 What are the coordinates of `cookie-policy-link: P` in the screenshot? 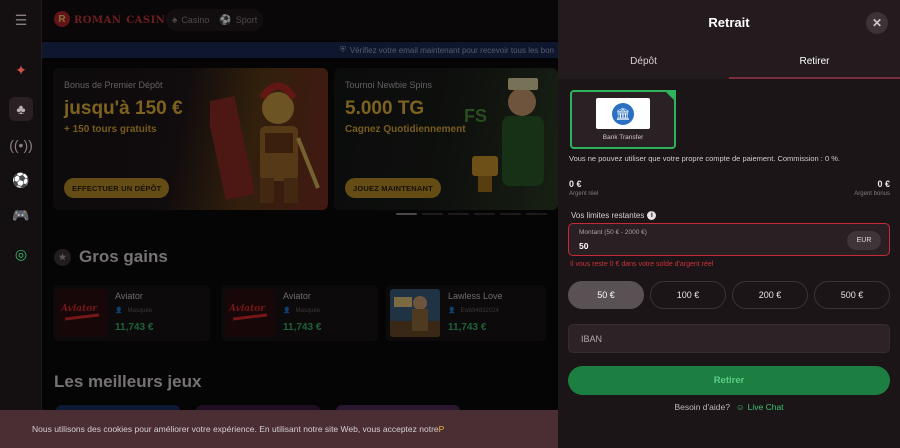 It's located at (442, 429).